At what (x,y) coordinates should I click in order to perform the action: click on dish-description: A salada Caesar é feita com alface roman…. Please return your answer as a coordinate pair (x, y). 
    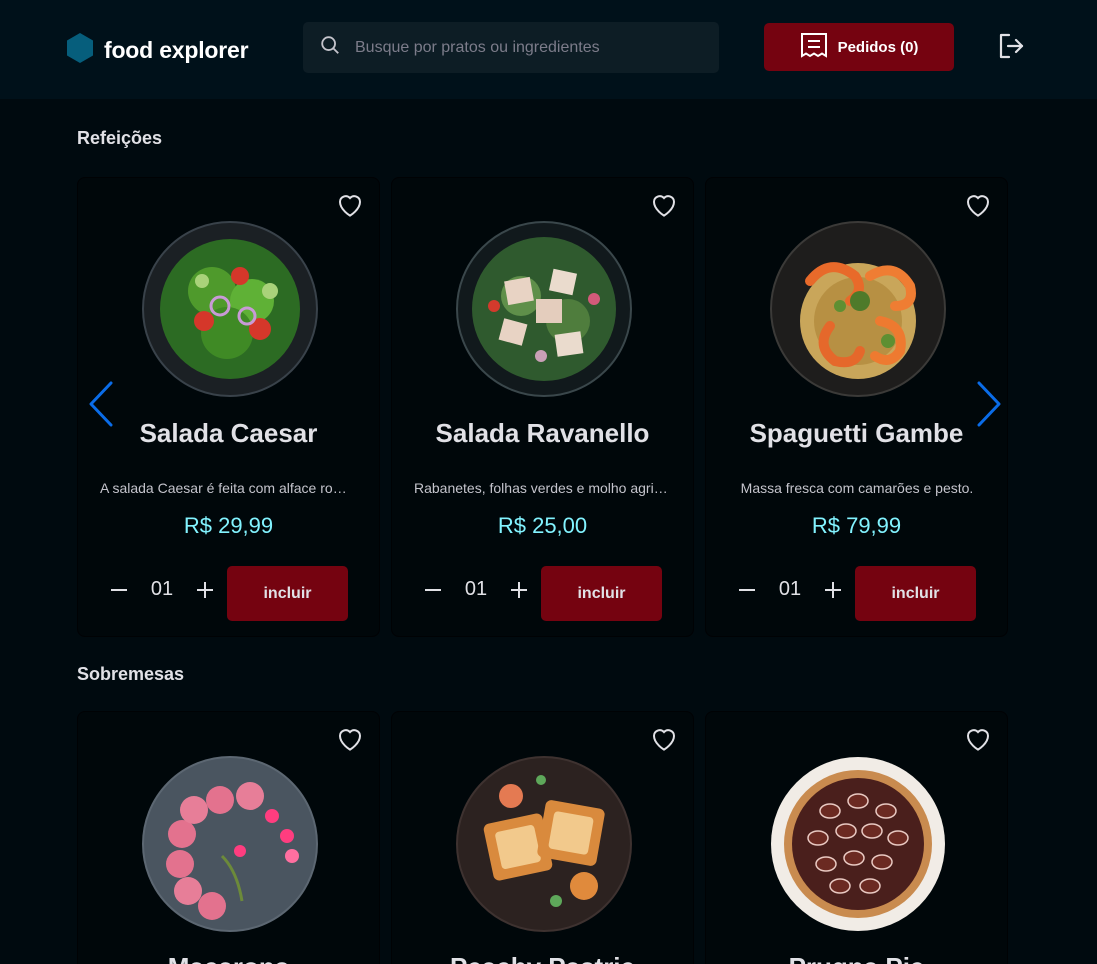
    Looking at the image, I should click on (229, 488).